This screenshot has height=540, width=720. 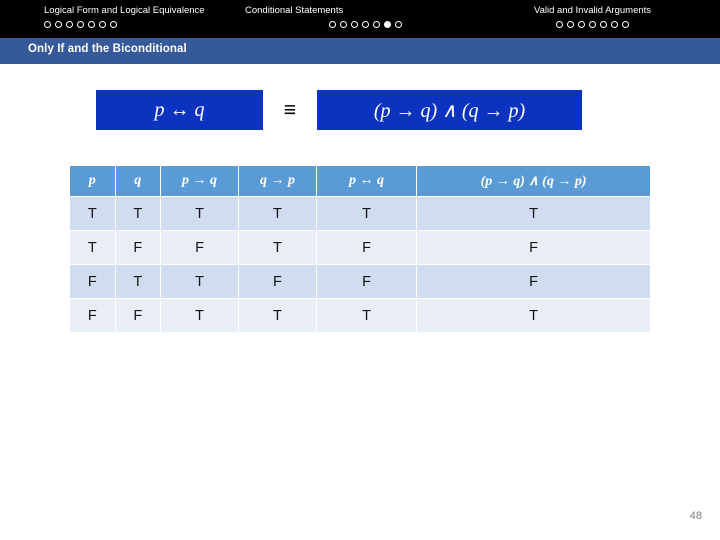 I want to click on formula-biconditional: p ↔ q, so click(x=179, y=110).